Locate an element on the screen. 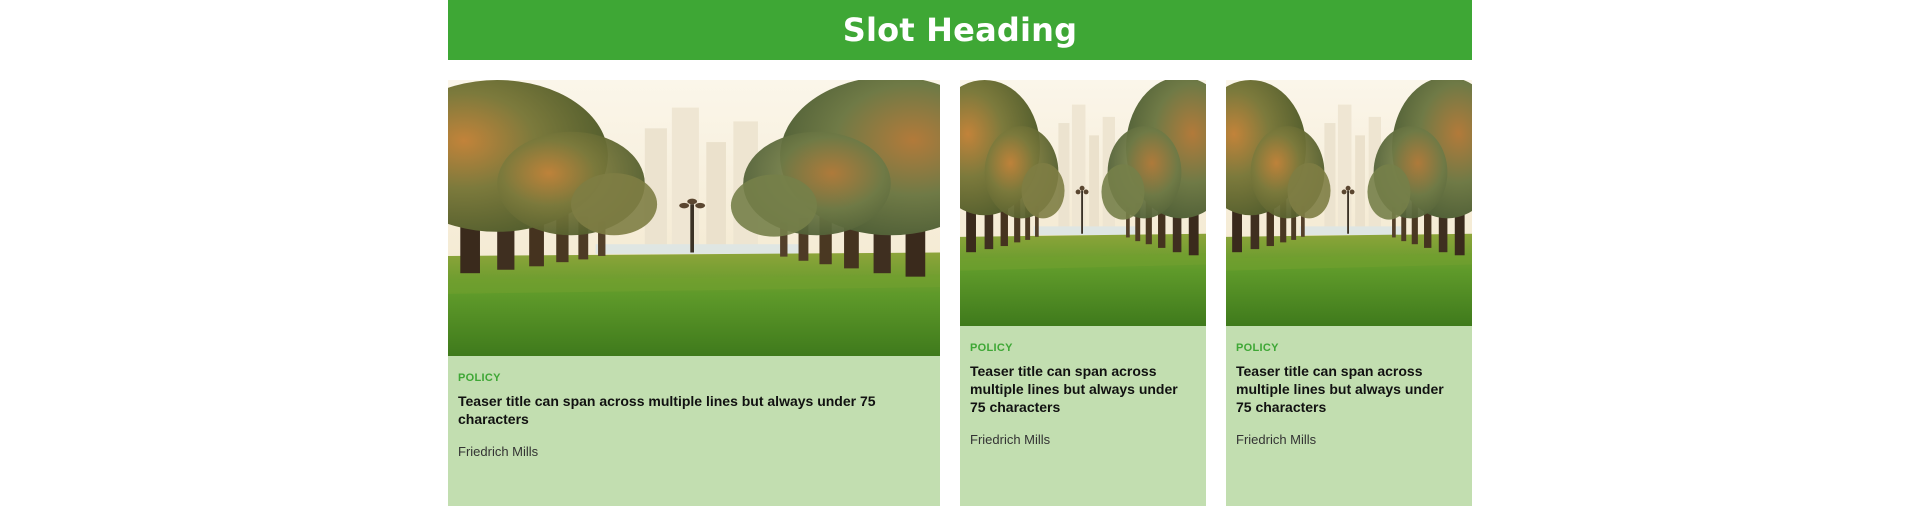 This screenshot has width=1920, height=514. slot-heading-bar: Slot Heading is located at coordinates (960, 30).